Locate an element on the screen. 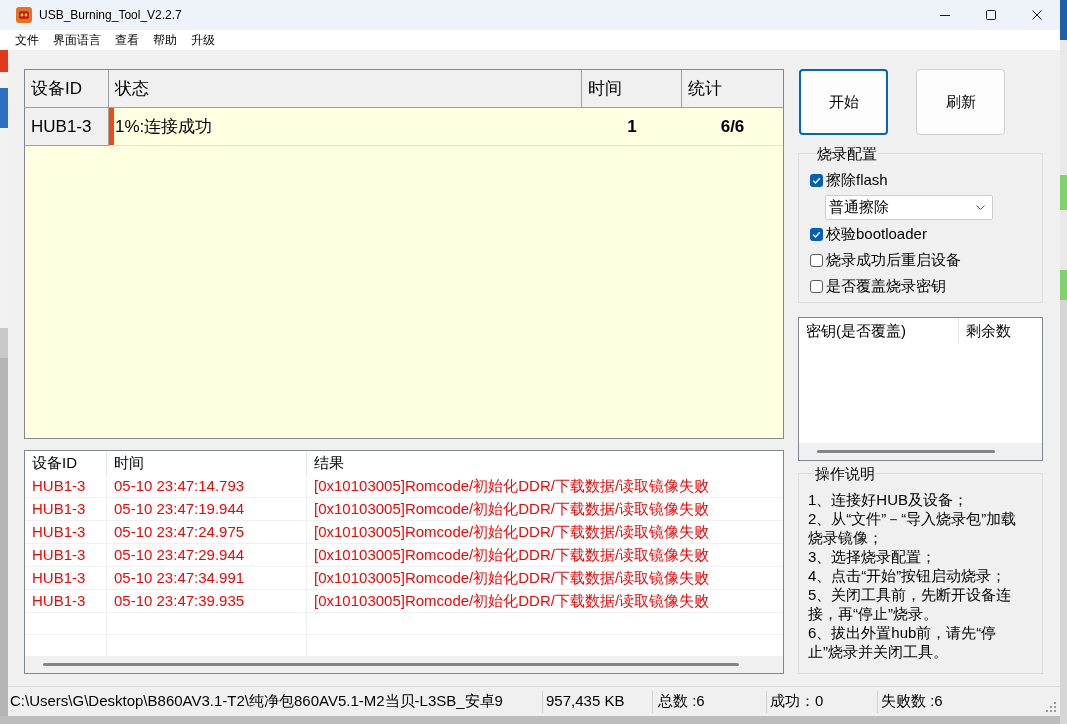 This screenshot has height=724, width=1067. checkbox-label: 校验bootloader is located at coordinates (876, 234).